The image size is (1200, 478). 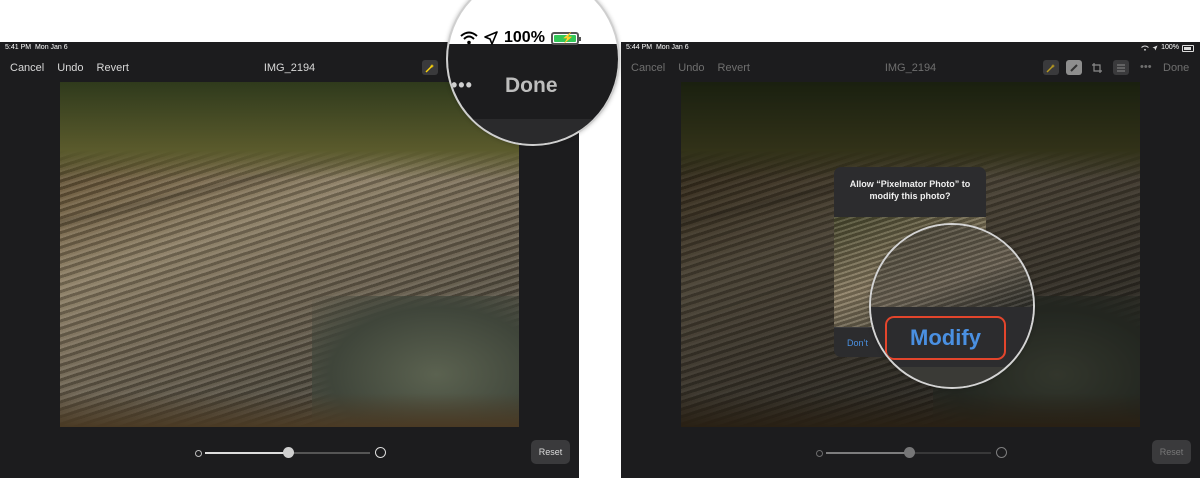 I want to click on crop-icon, so click(x=1097, y=67).